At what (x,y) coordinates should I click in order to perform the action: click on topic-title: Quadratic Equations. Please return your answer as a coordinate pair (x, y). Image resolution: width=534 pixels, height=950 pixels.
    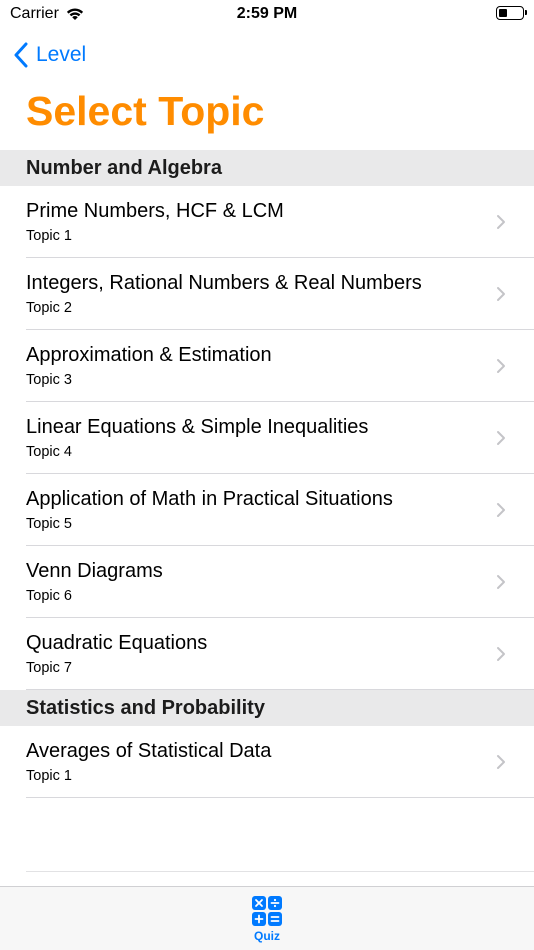
    Looking at the image, I should click on (117, 643).